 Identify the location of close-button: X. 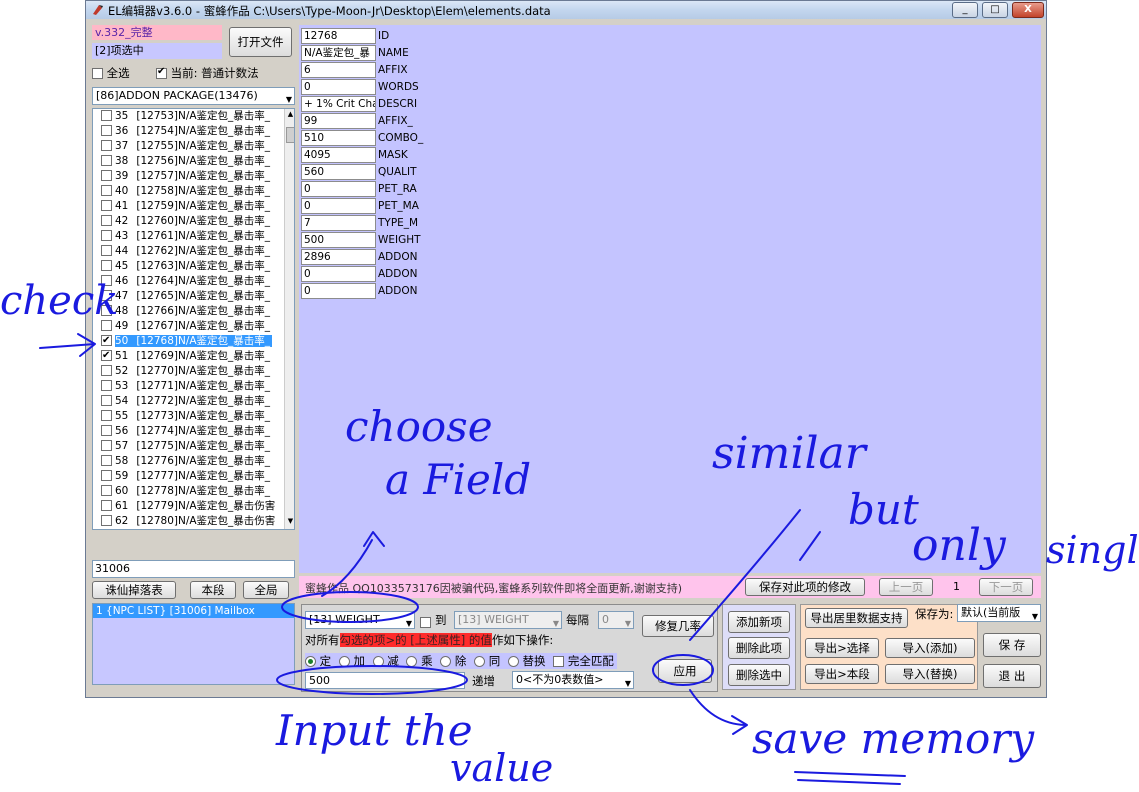
(1028, 10).